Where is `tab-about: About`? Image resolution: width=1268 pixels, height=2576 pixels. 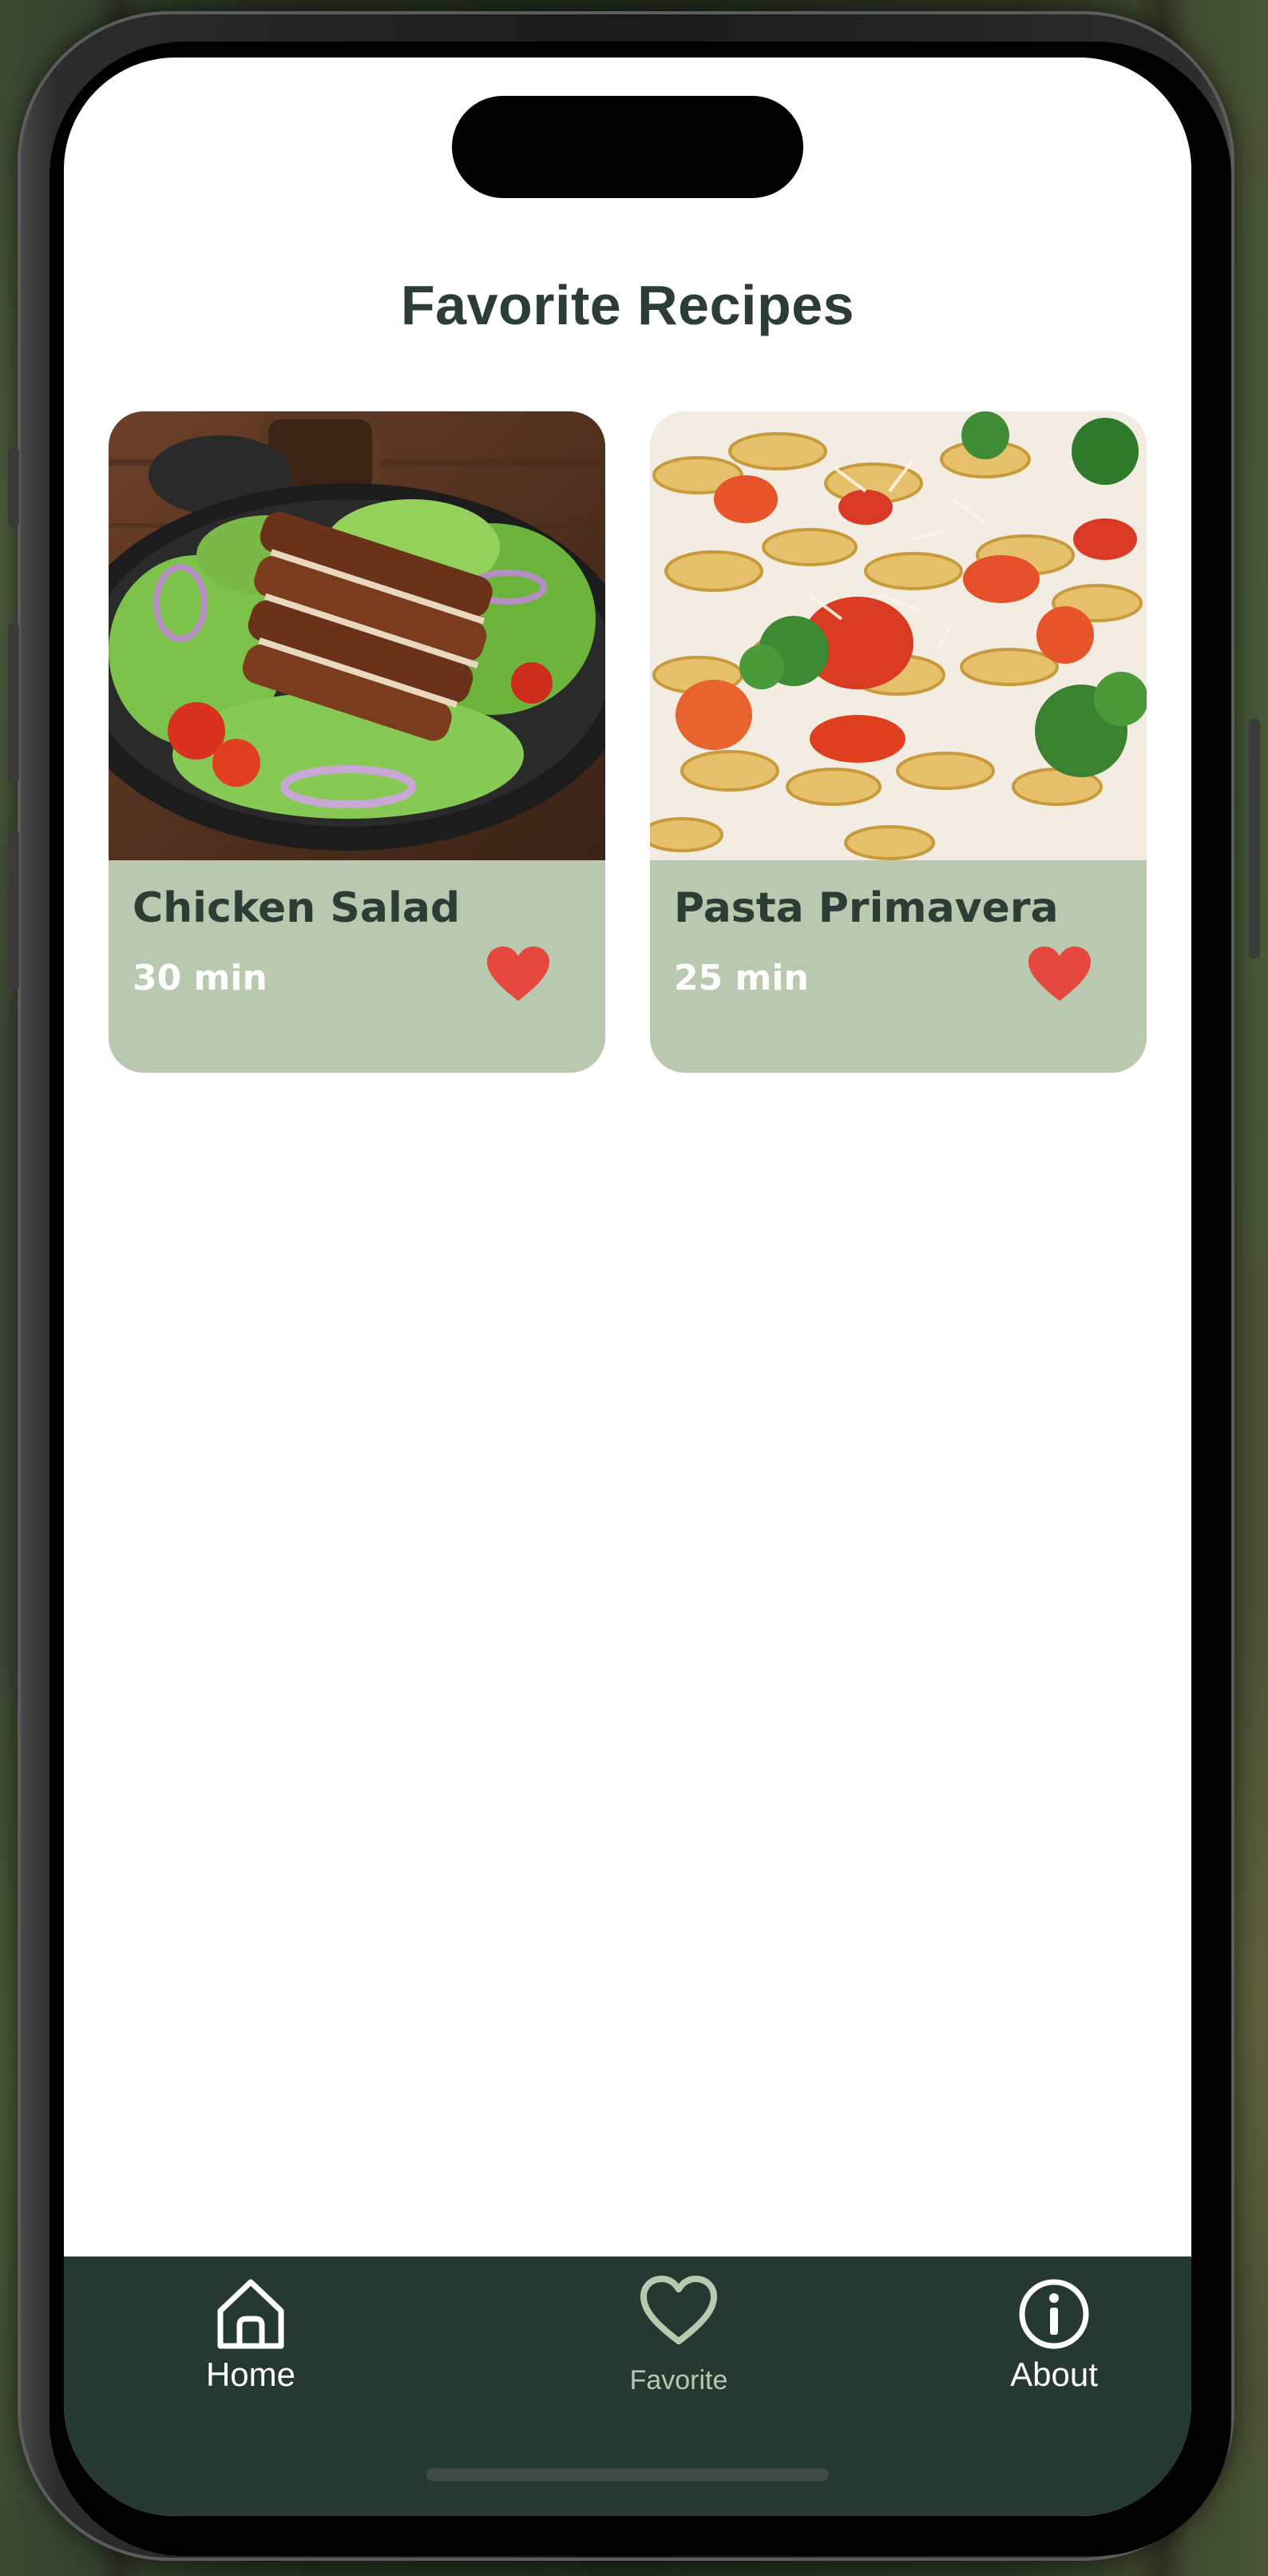
tab-about: About is located at coordinates (1054, 2336).